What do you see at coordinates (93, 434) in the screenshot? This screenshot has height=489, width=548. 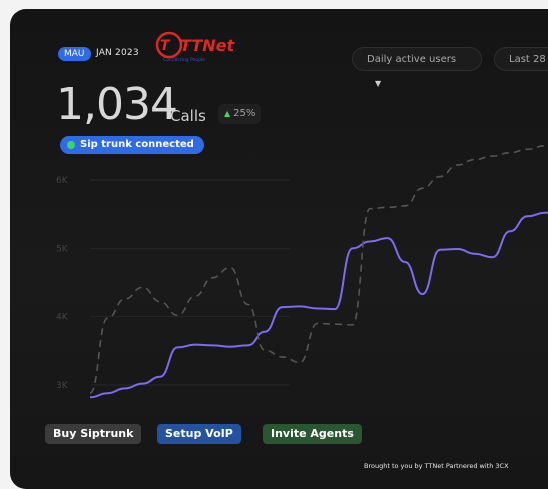 I see `buy-siptrunk-button: Buy Siptrunk` at bounding box center [93, 434].